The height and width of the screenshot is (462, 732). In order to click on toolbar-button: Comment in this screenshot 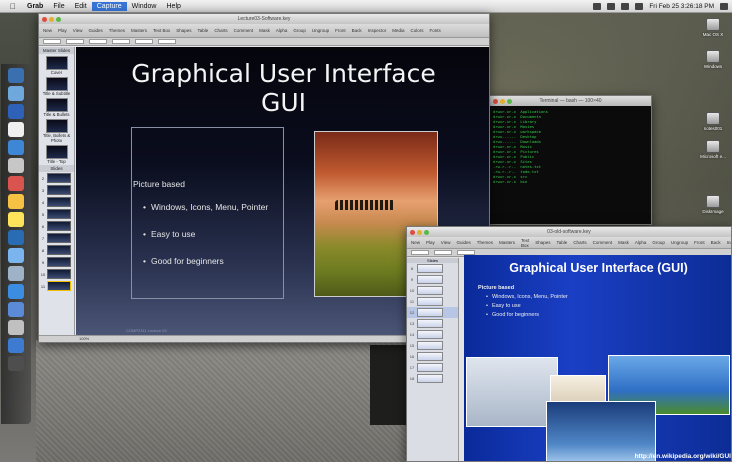, I will do `click(603, 242)`.